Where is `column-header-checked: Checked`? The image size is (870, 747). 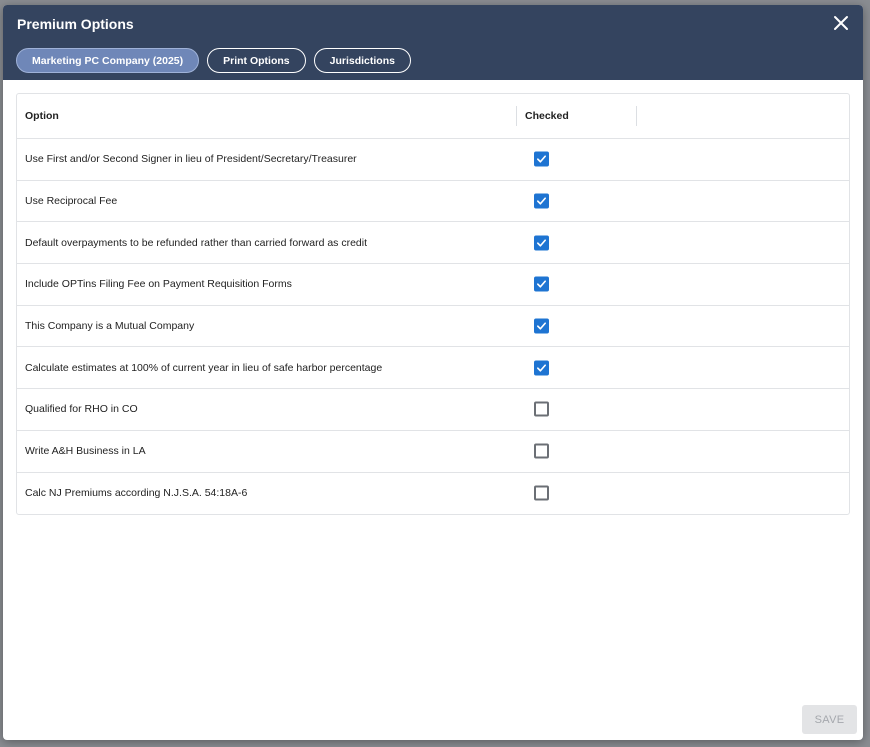
column-header-checked: Checked is located at coordinates (547, 116).